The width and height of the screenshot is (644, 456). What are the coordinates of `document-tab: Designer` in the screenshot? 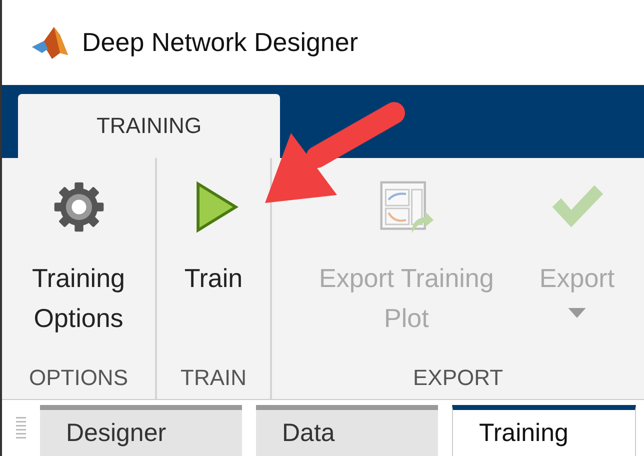 It's located at (141, 430).